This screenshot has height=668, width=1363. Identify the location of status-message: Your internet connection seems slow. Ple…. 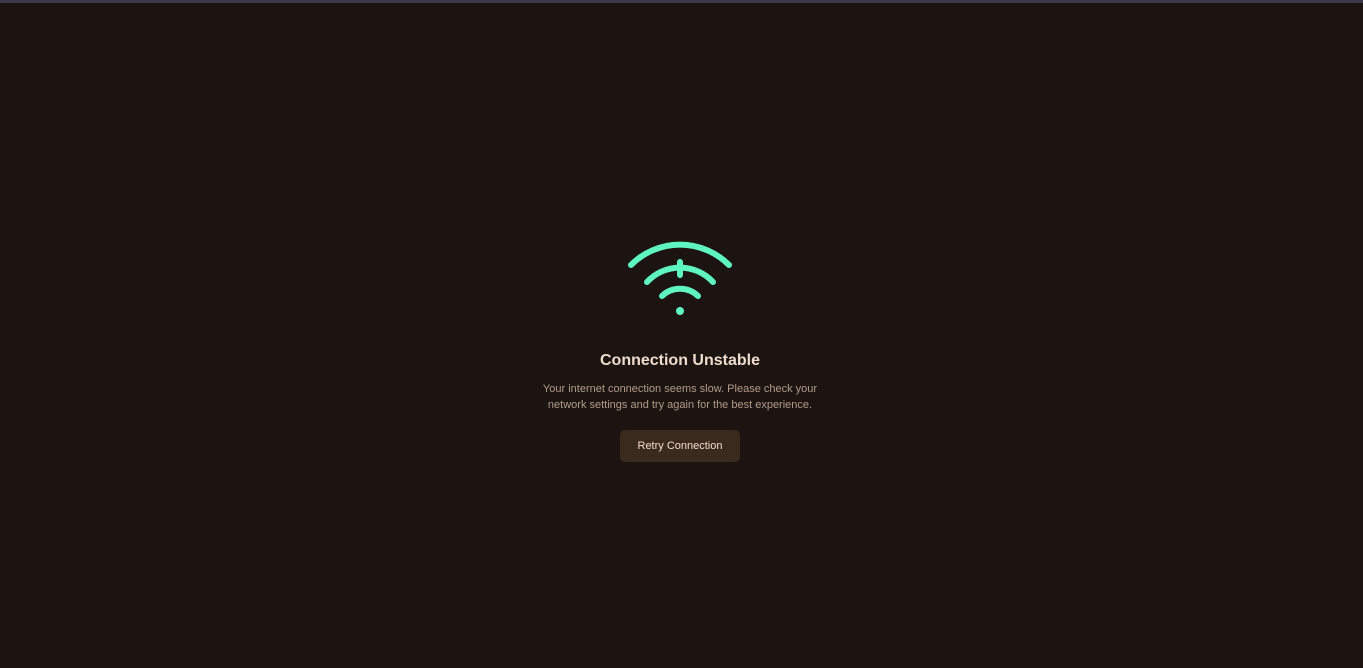
(680, 397).